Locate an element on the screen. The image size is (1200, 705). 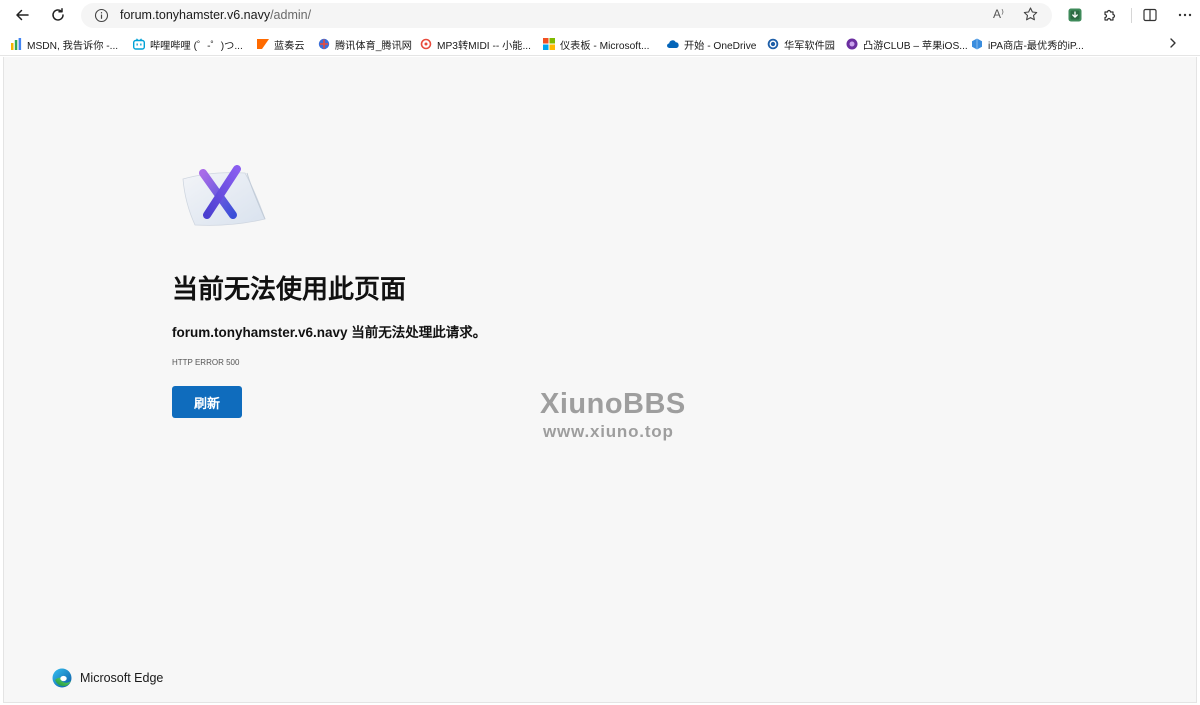
toolbar-separator is located at coordinates (1131, 15).